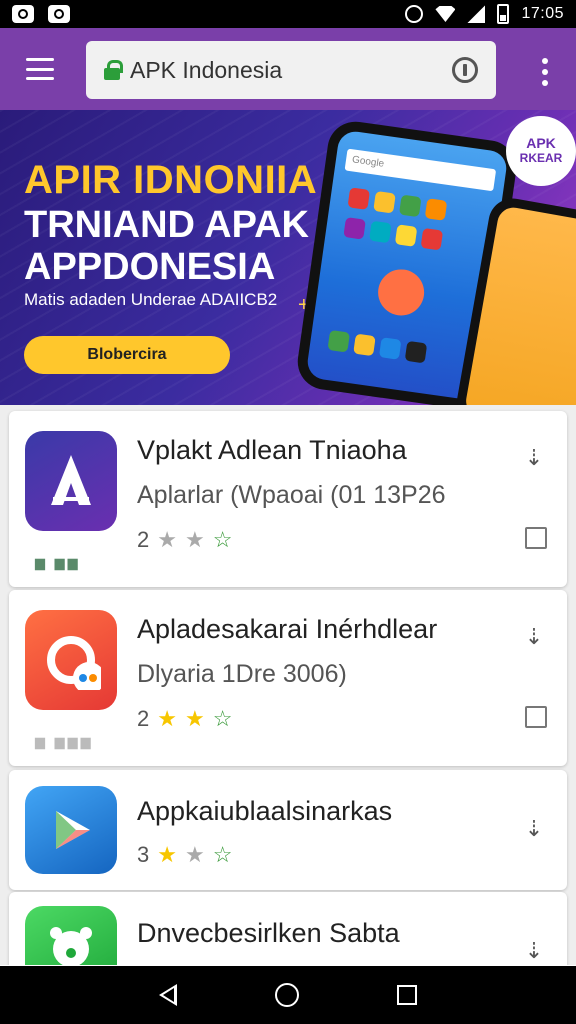 Image resolution: width=576 pixels, height=1024 pixels. What do you see at coordinates (113, 70) in the screenshot?
I see `lock-icon` at bounding box center [113, 70].